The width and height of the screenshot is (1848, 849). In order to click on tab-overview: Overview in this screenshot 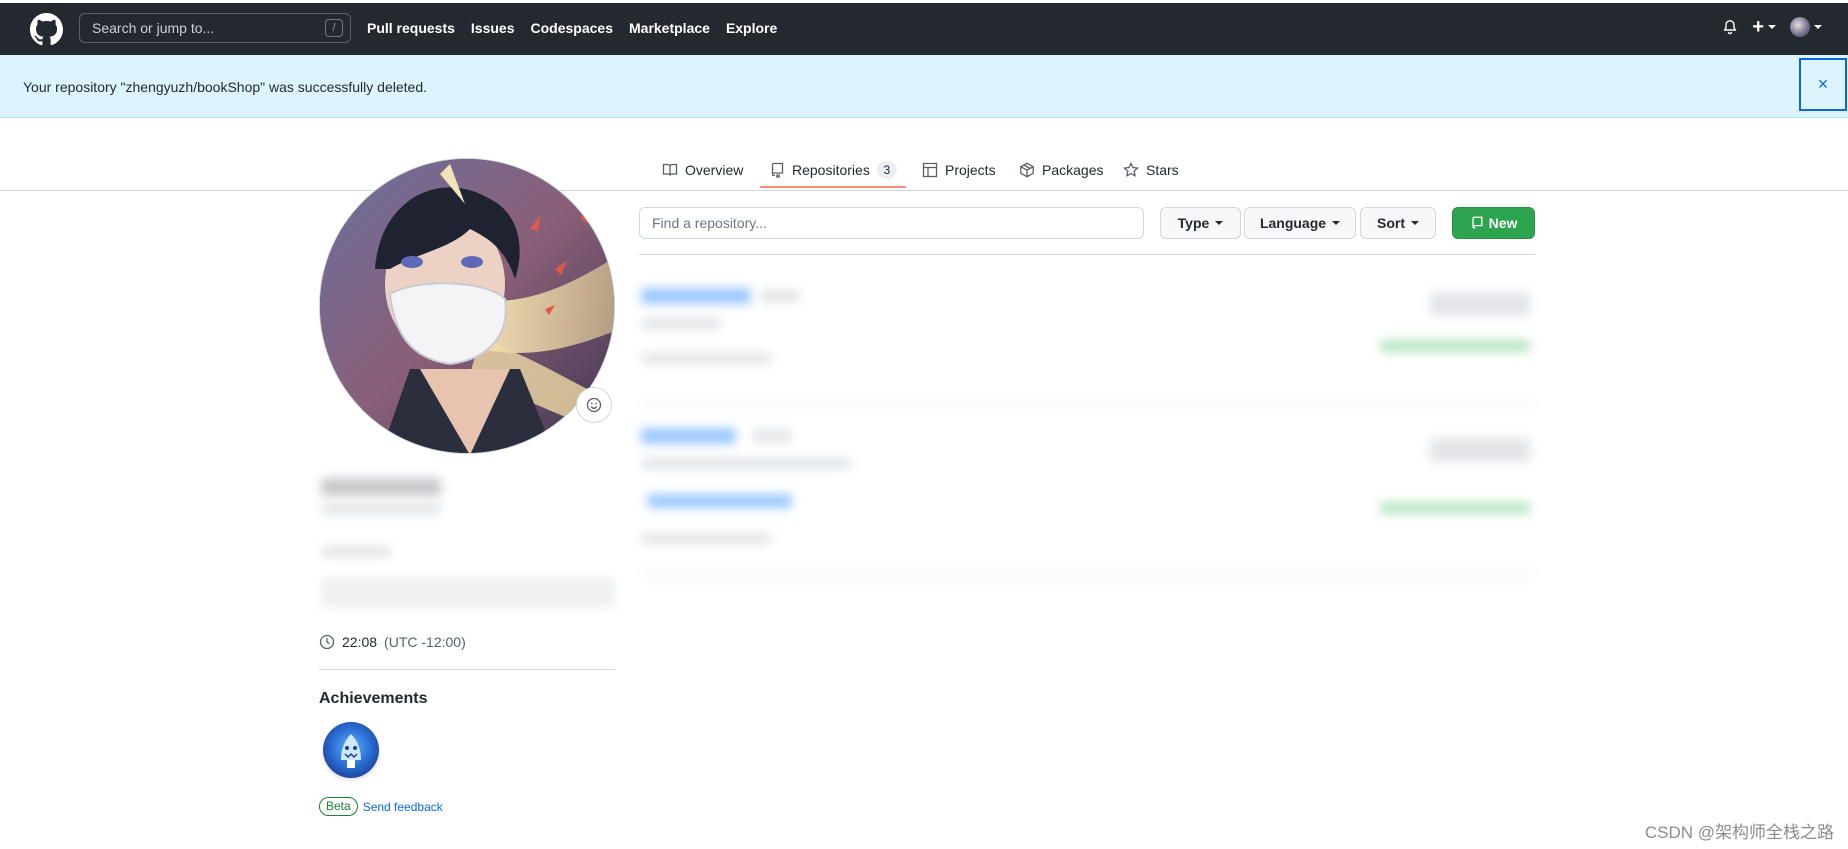, I will do `click(702, 170)`.